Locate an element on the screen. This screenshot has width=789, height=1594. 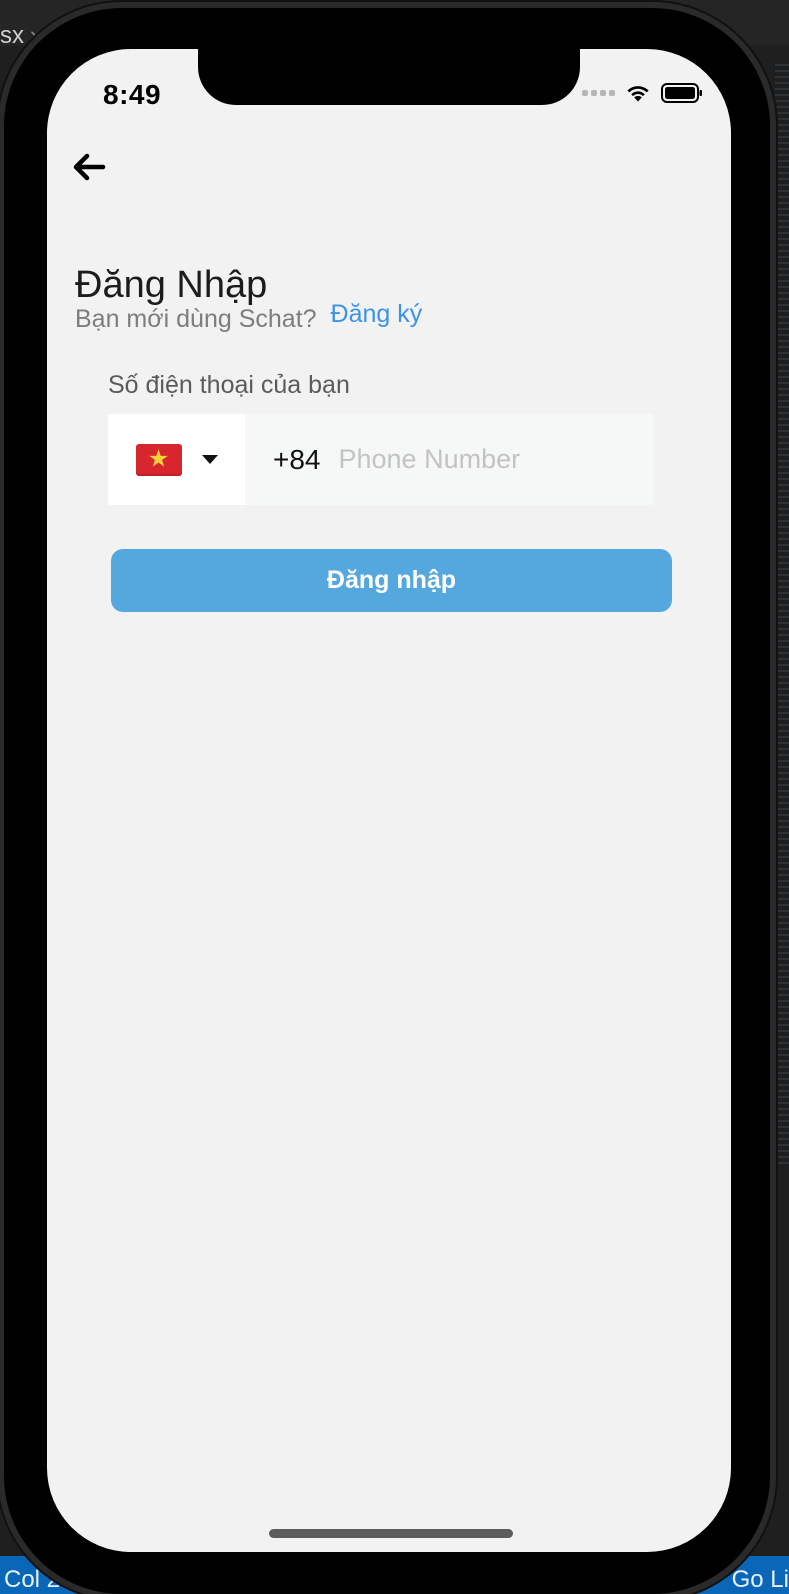
signal-icon is located at coordinates (598, 93).